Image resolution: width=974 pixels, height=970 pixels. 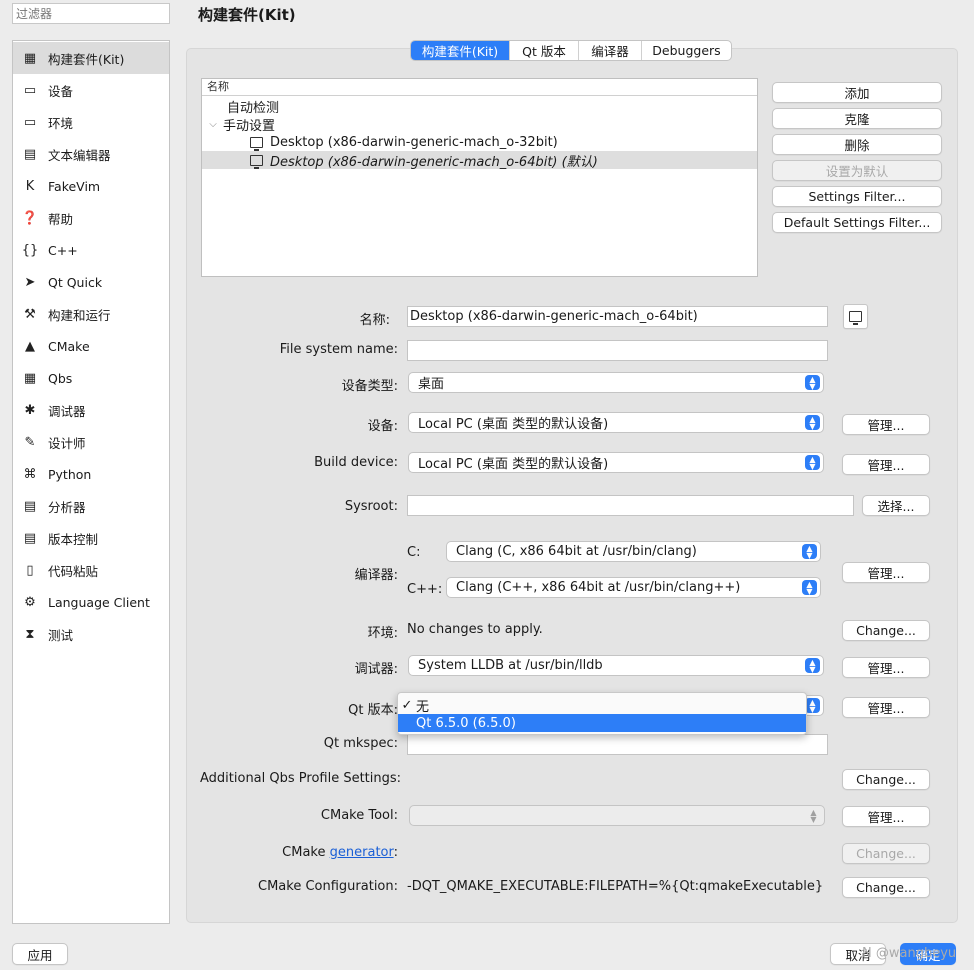 What do you see at coordinates (213, 124) in the screenshot?
I see `chevron-down-icon: ⌵` at bounding box center [213, 124].